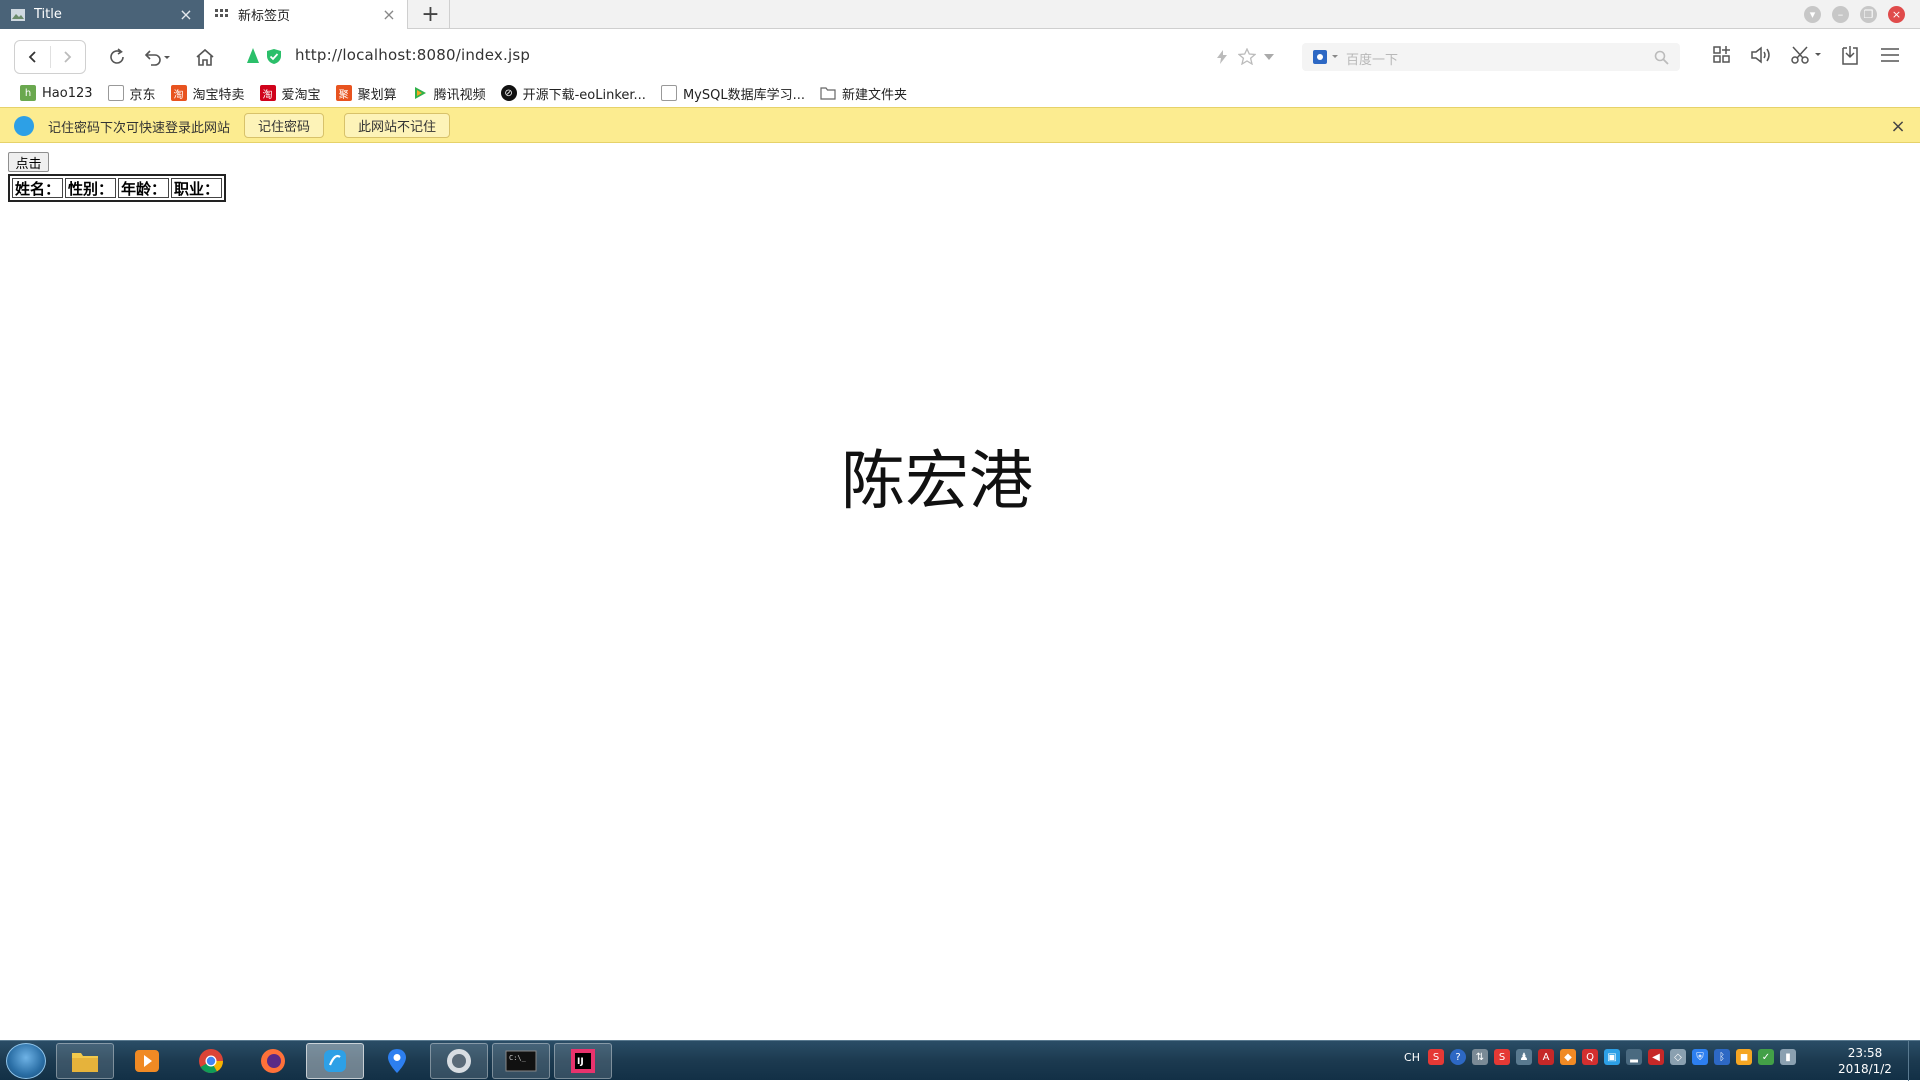  I want to click on undo-icon, so click(157, 58).